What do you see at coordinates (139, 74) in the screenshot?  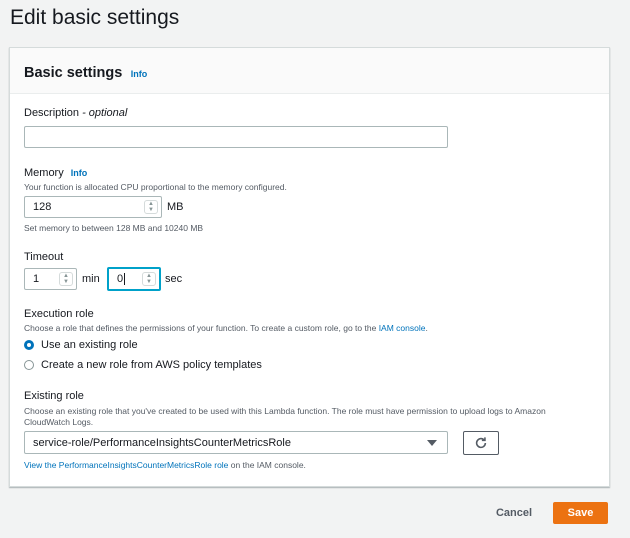 I see `basic-settings-info-link: Info` at bounding box center [139, 74].